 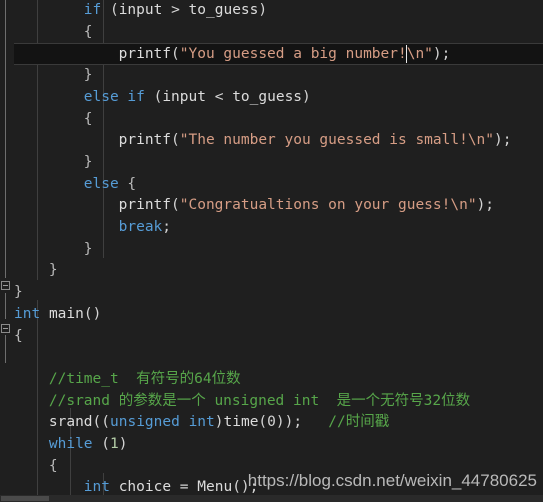 I want to click on code-token-pun: <, so click(x=219, y=96).